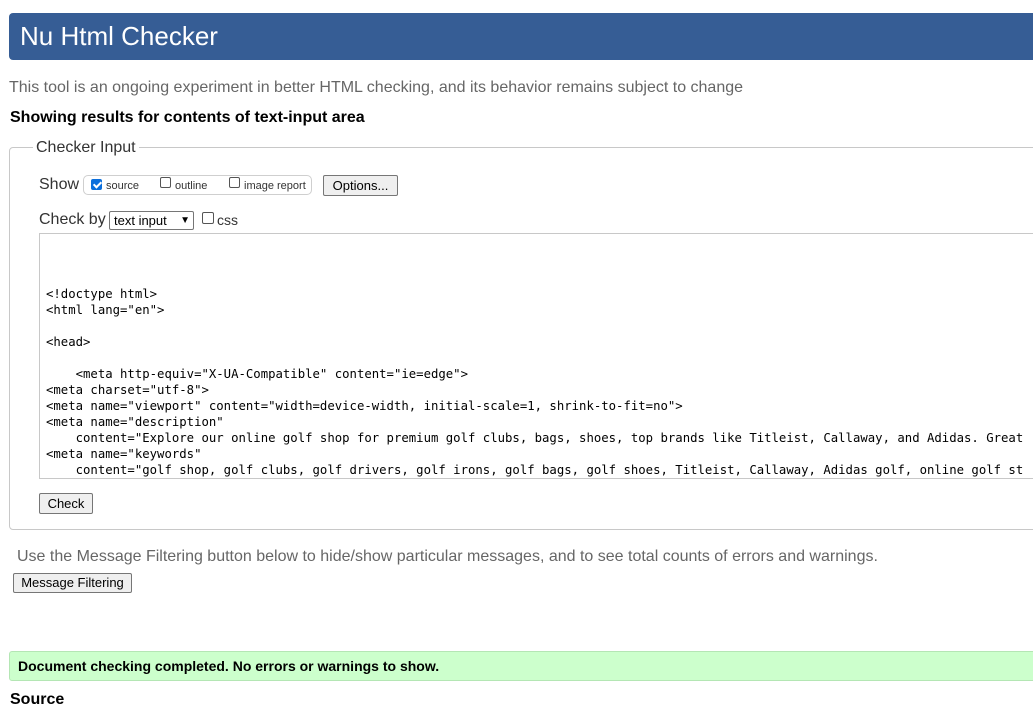  What do you see at coordinates (72, 583) in the screenshot?
I see `message-filtering-button: Message Filtering` at bounding box center [72, 583].